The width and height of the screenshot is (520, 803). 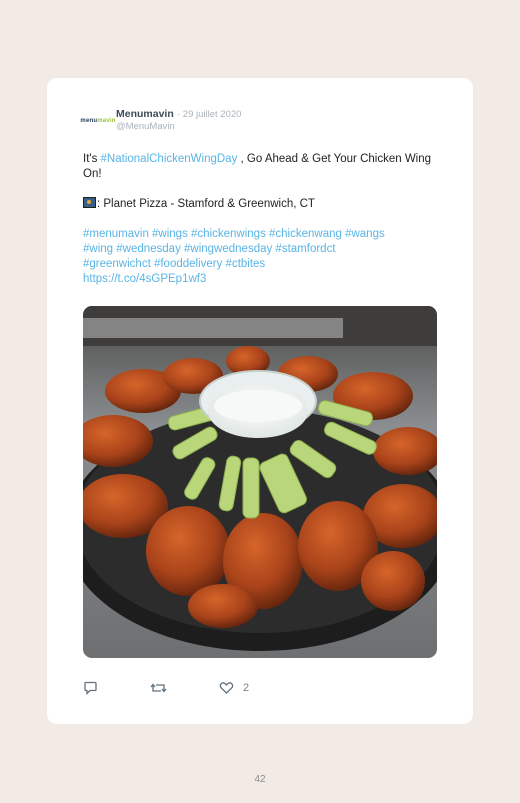 I want to click on logo-part-2: mavin, so click(x=106, y=121).